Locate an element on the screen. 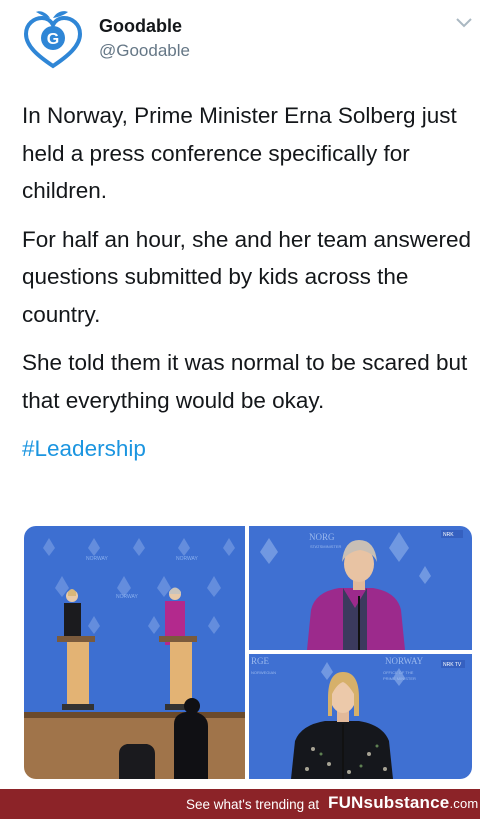  funsubstance-footer: See what's trending at FUNsubstance.com is located at coordinates (240, 804).